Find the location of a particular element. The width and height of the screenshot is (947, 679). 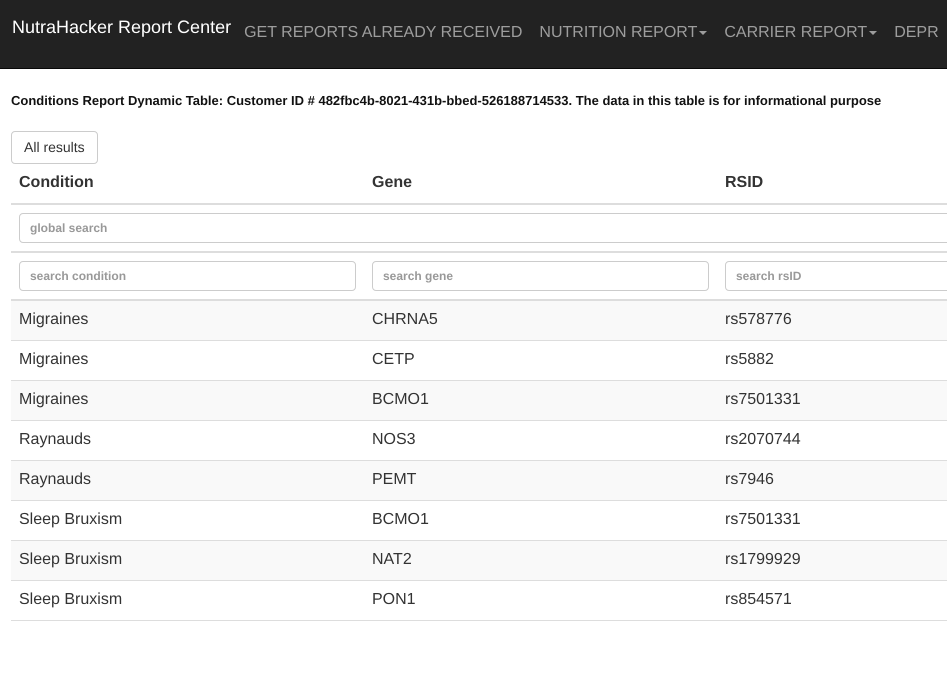

table-cell-text: rs7946 is located at coordinates (749, 480).